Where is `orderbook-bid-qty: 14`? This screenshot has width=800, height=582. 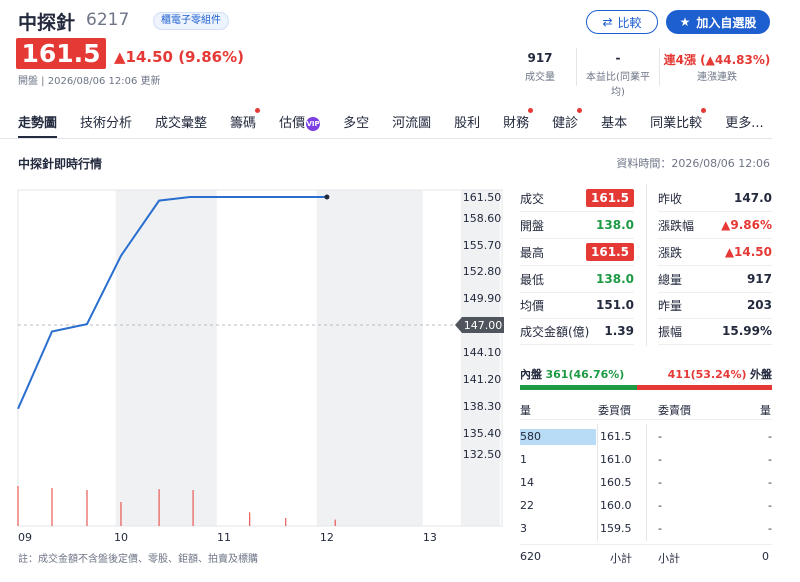
orderbook-bid-qty: 14 is located at coordinates (527, 482).